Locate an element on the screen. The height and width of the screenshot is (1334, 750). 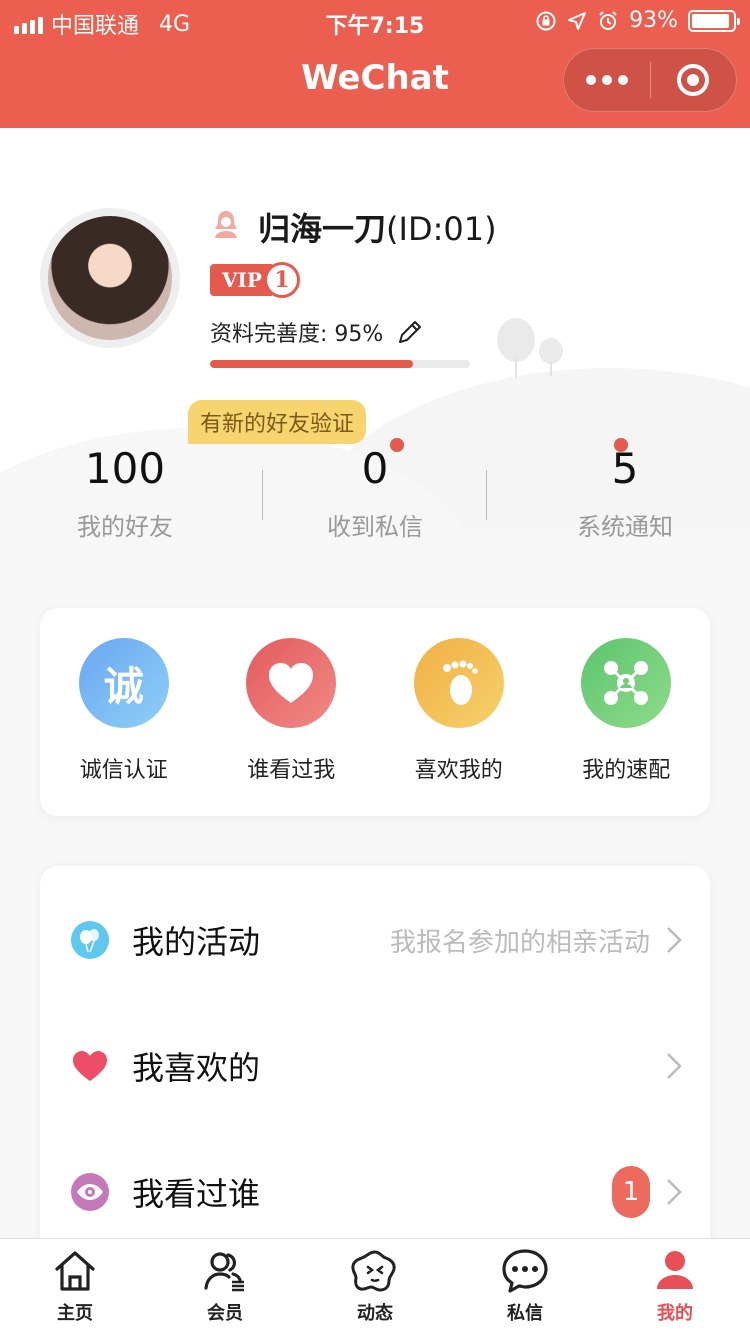
tab-home: 主页 is located at coordinates (75, 1286).